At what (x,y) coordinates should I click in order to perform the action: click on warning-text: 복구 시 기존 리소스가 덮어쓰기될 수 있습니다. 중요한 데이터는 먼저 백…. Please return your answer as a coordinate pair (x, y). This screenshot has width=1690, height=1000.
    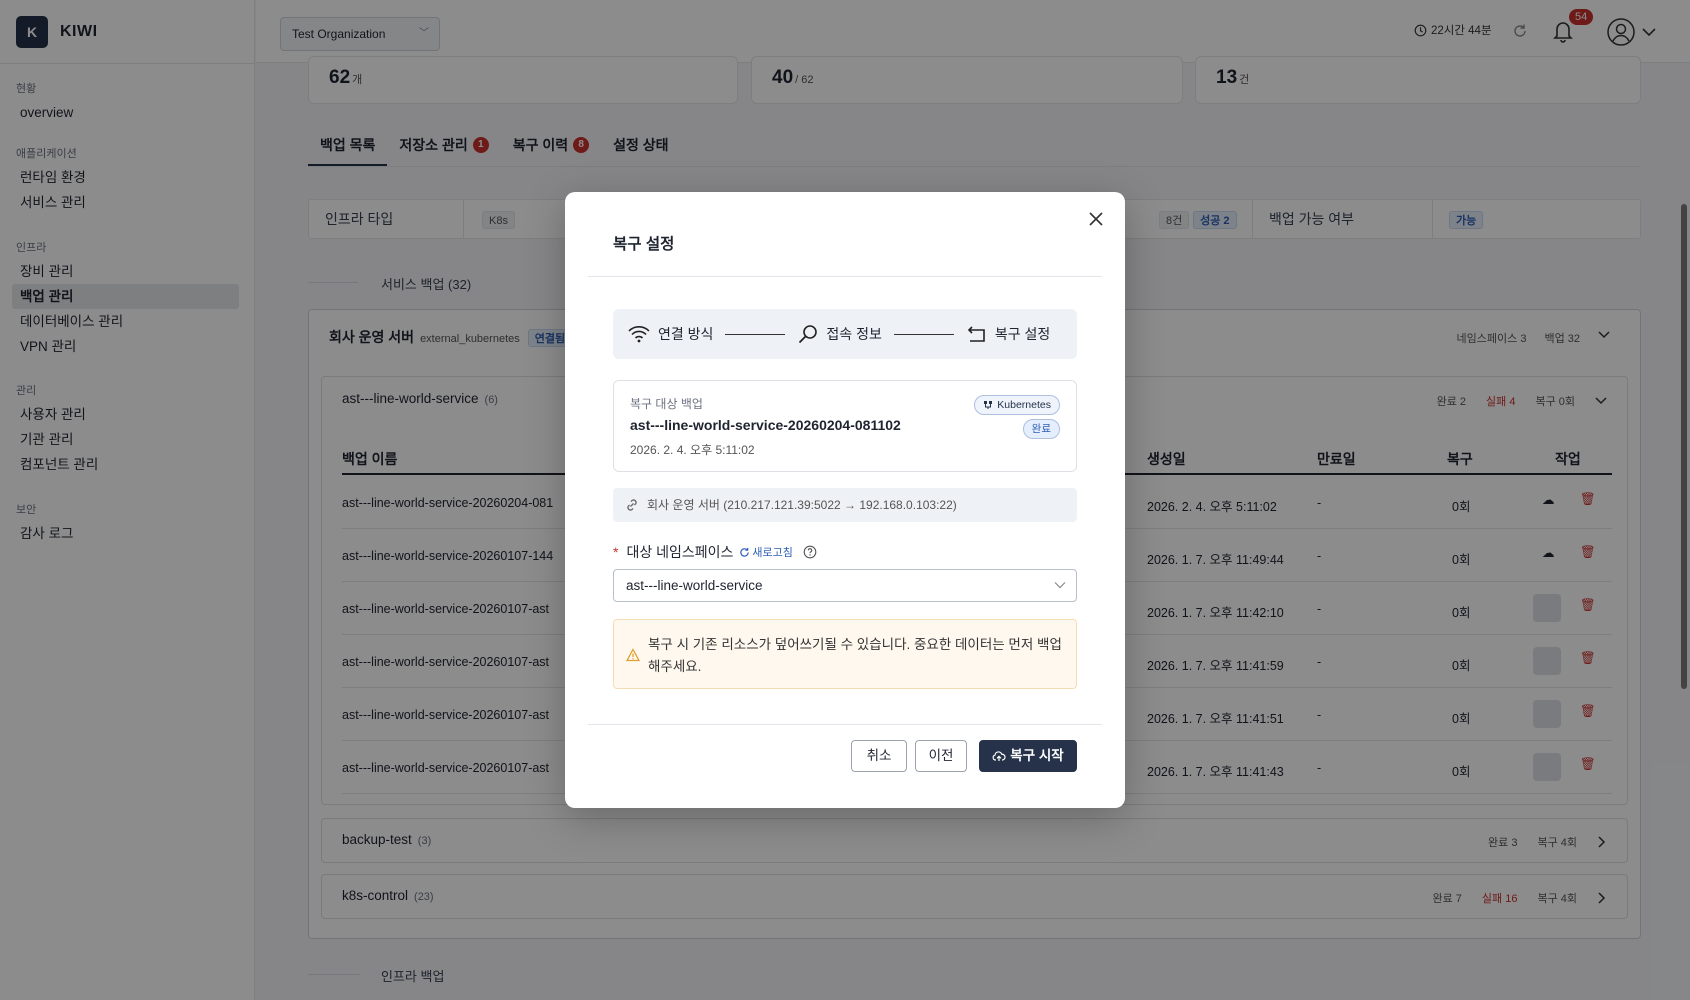
    Looking at the image, I should click on (855, 655).